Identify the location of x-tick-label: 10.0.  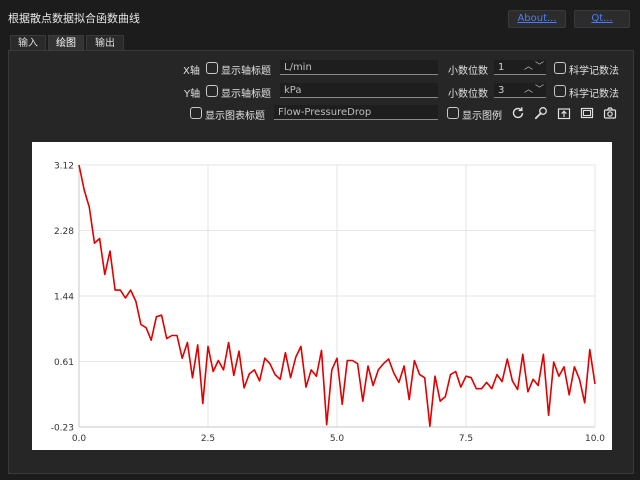
(595, 439).